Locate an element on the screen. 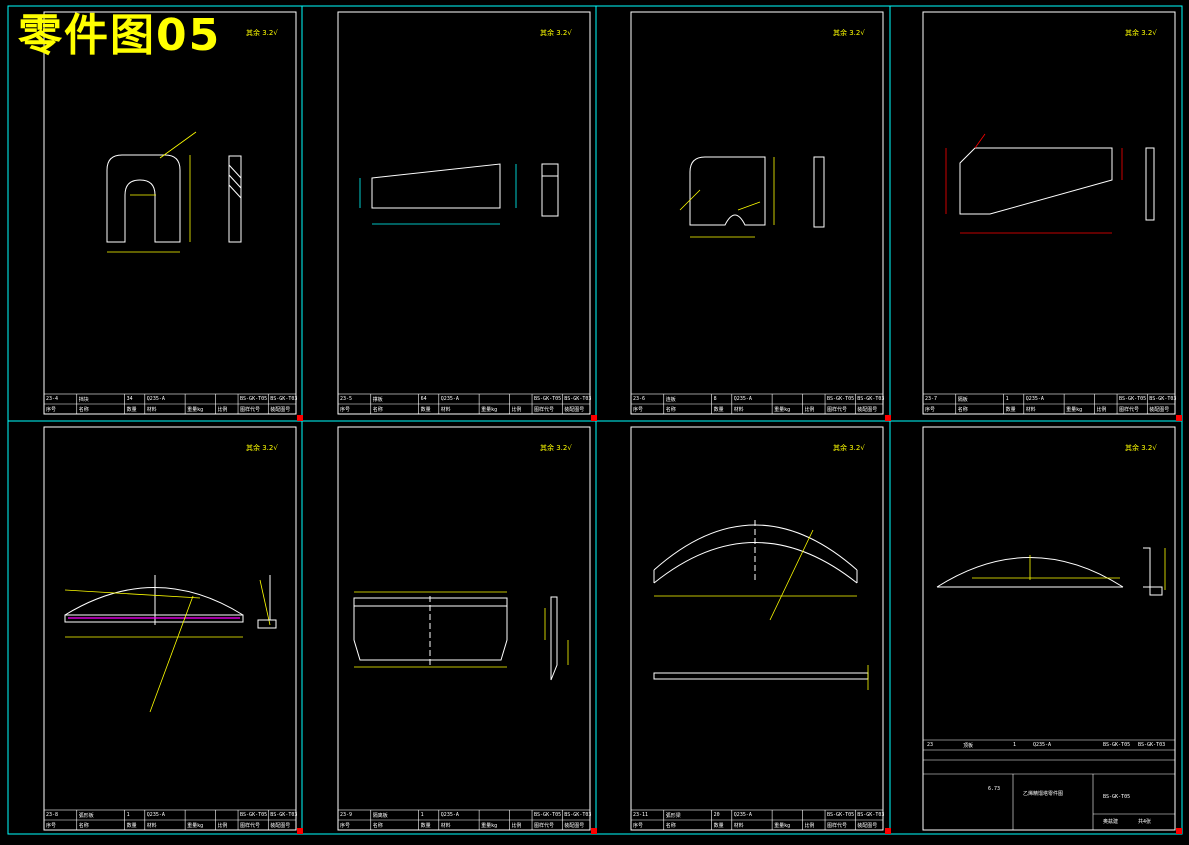  page-title: 零件图05 is located at coordinates (120, 35).